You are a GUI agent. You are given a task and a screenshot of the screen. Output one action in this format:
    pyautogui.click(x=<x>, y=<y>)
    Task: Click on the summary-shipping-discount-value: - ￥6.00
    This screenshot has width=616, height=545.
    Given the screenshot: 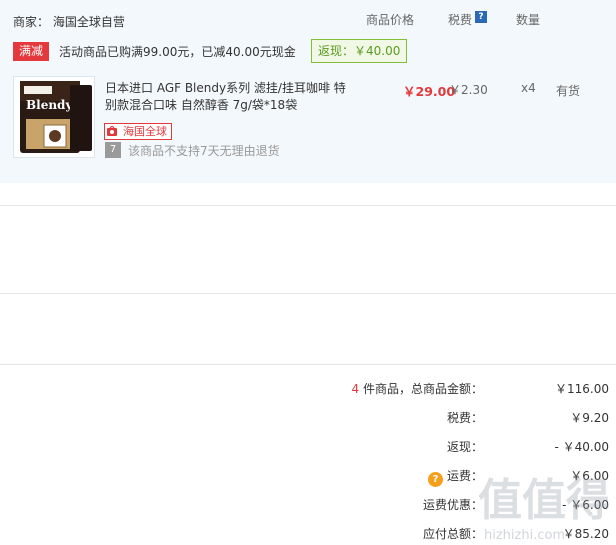 What is the action you would take?
    pyautogui.click(x=585, y=505)
    